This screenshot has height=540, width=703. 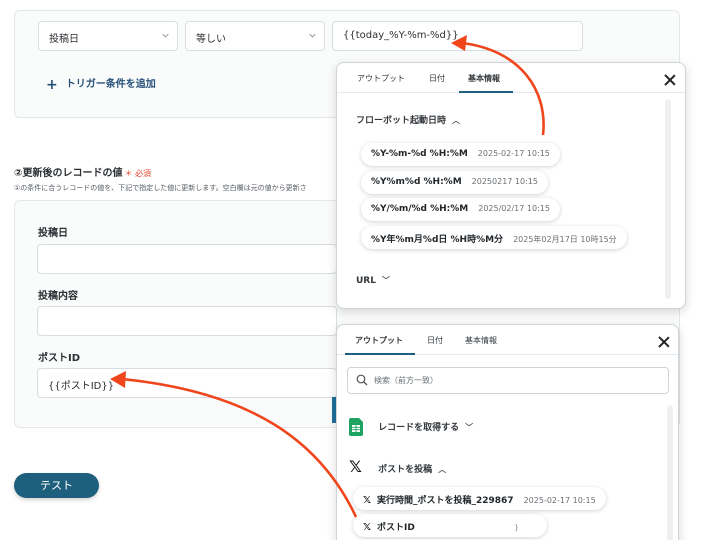 I want to click on item-sample: 2025/02/17 10:15, so click(x=514, y=208).